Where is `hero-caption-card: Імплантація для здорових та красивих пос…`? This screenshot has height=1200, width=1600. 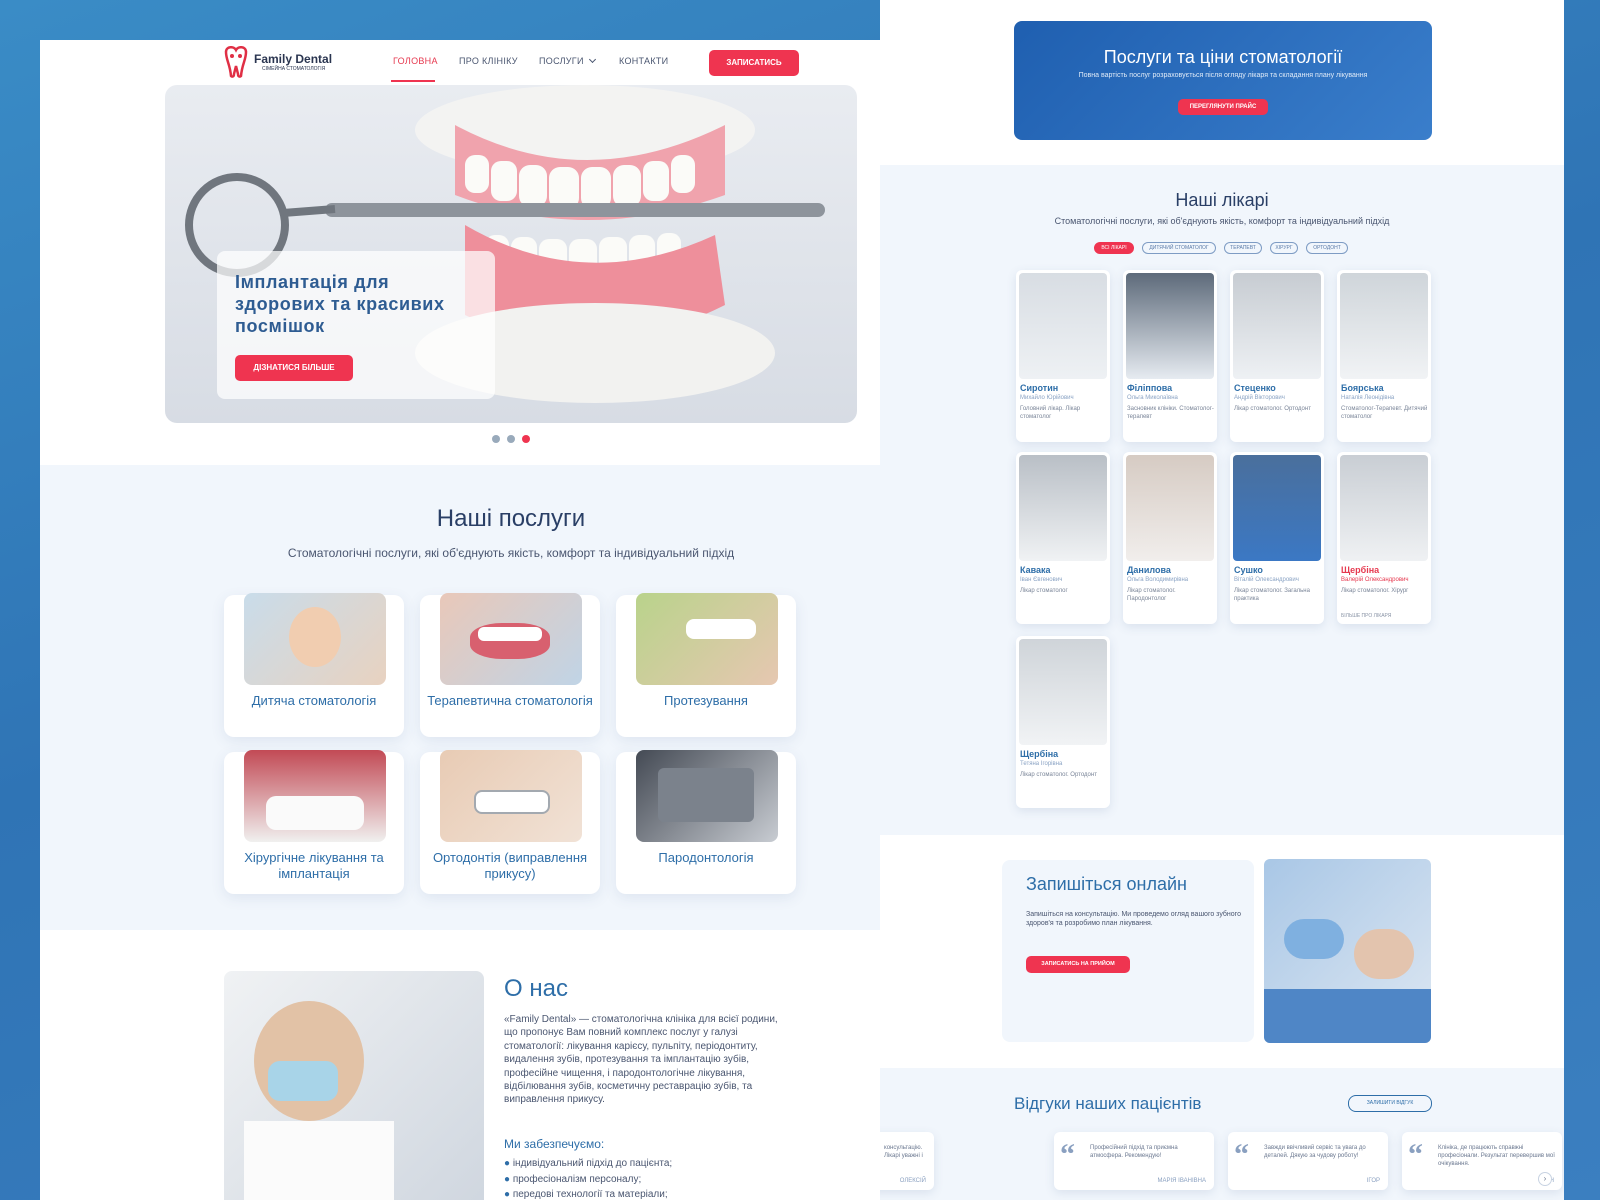
hero-caption-card: Імплантація для здорових та красивих пос… is located at coordinates (356, 325).